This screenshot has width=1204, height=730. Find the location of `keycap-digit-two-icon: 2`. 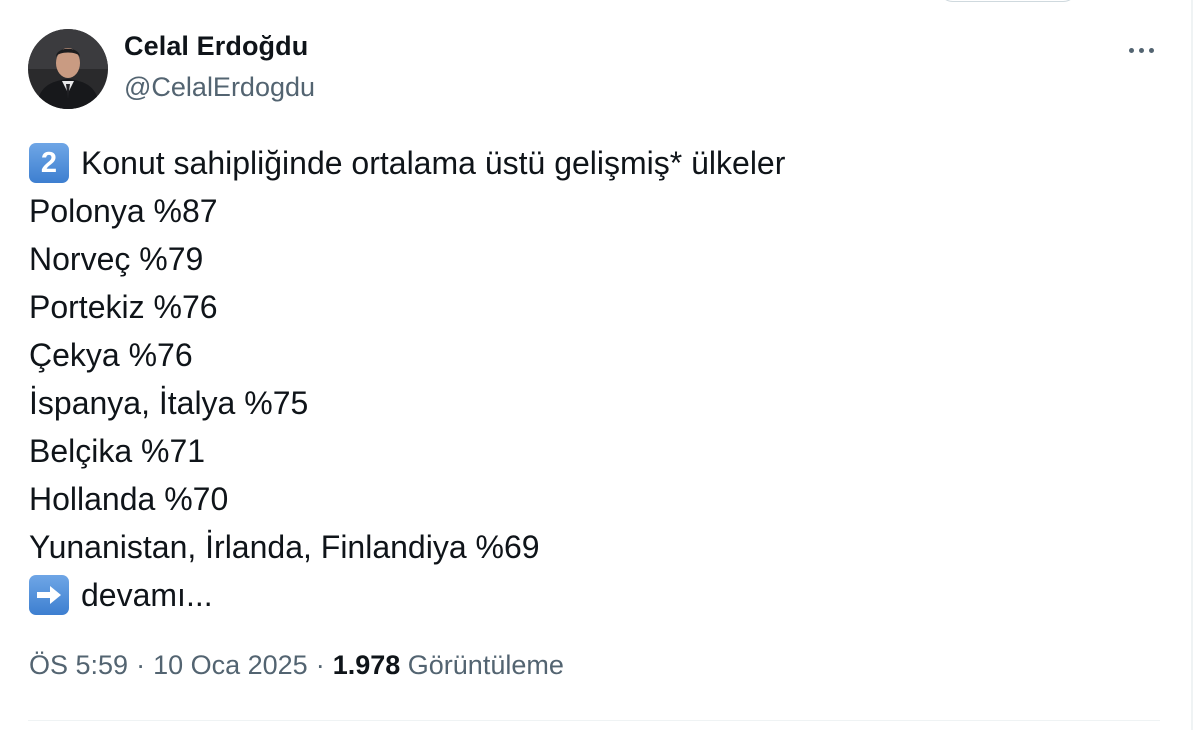

keycap-digit-two-icon: 2 is located at coordinates (49, 163).